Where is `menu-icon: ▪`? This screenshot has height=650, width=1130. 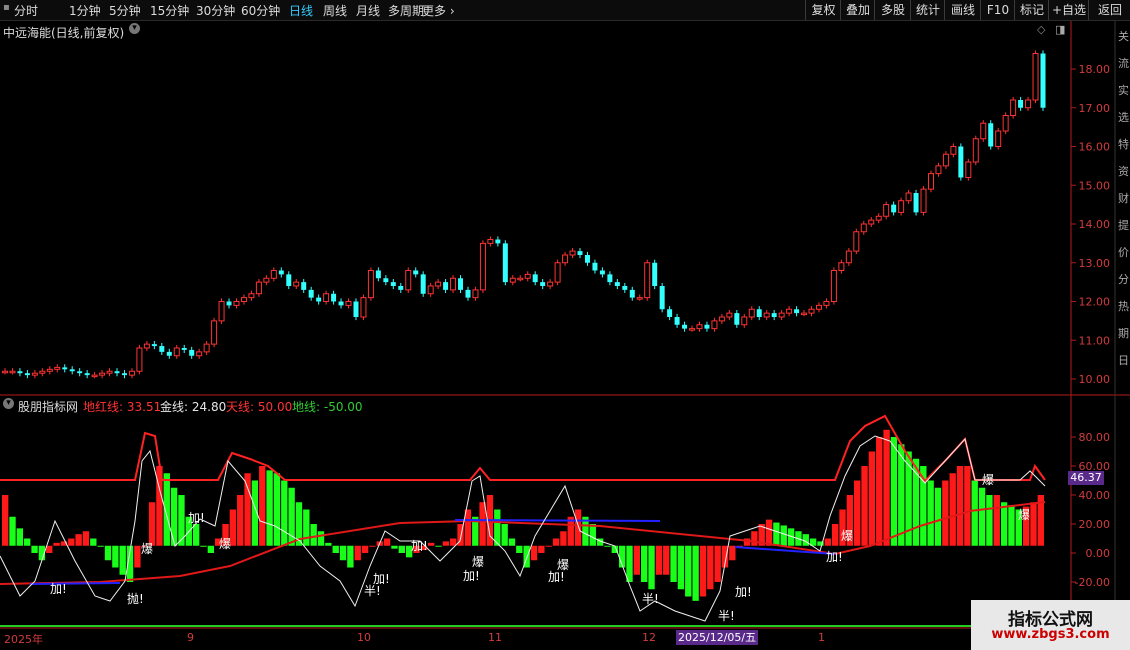
menu-icon: ▪ is located at coordinates (6, 7).